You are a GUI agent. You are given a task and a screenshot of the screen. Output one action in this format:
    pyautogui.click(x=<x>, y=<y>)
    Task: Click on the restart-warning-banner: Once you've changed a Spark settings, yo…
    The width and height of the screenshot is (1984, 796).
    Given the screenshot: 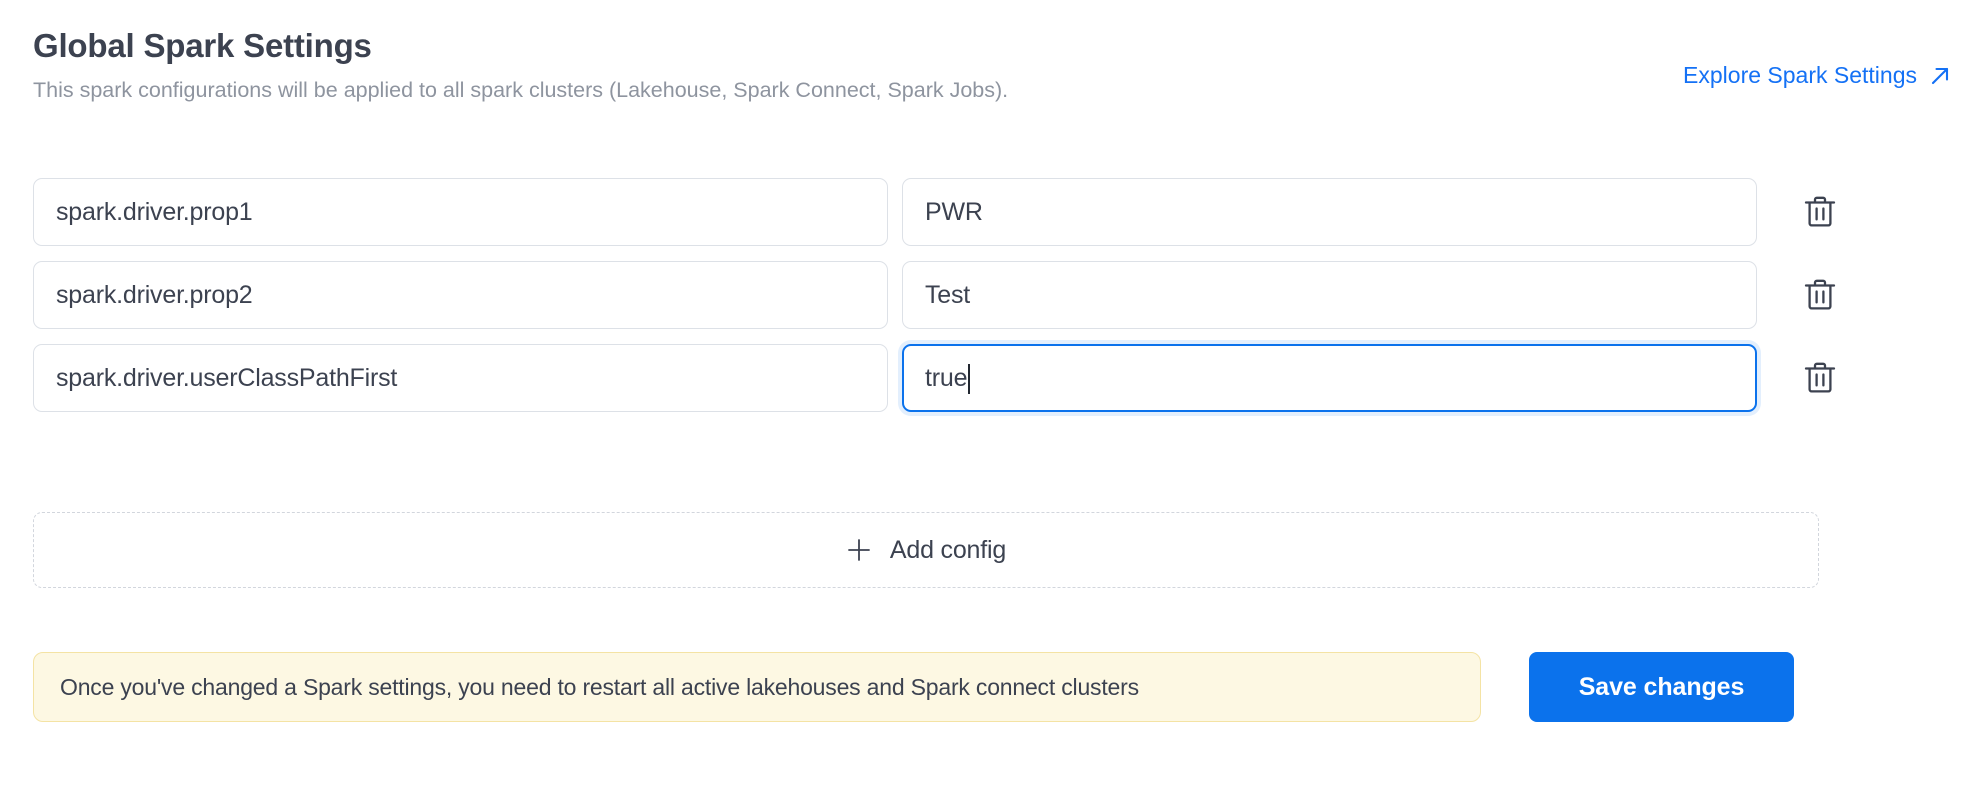 What is the action you would take?
    pyautogui.click(x=757, y=687)
    